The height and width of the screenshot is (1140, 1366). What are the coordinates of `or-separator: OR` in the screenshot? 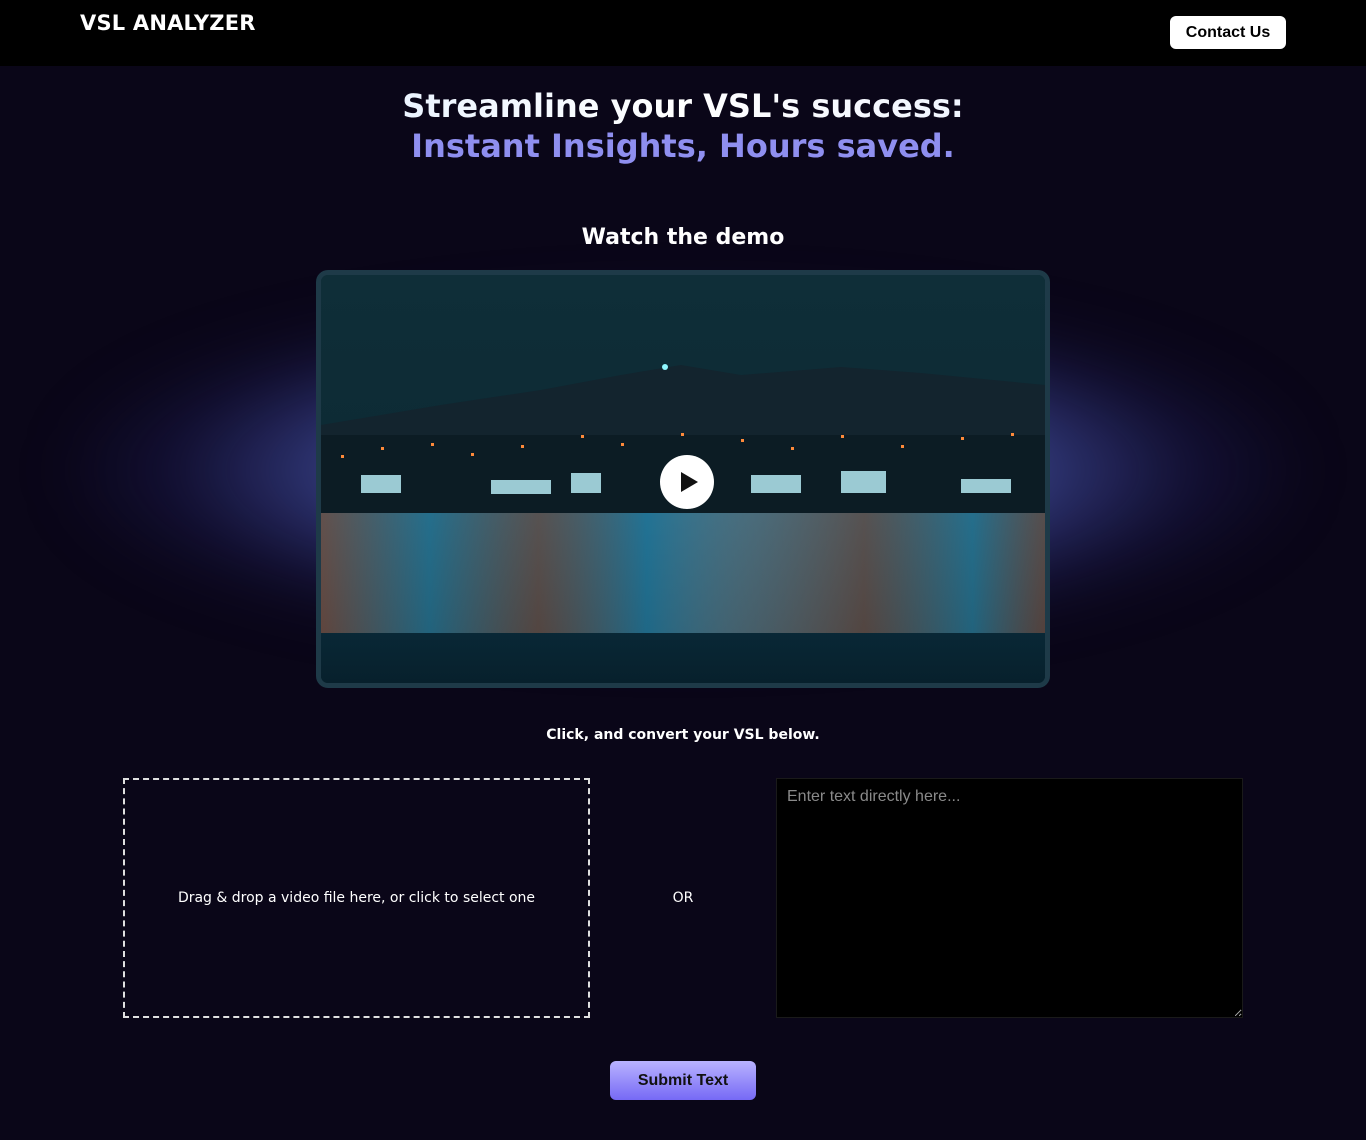 It's located at (683, 898).